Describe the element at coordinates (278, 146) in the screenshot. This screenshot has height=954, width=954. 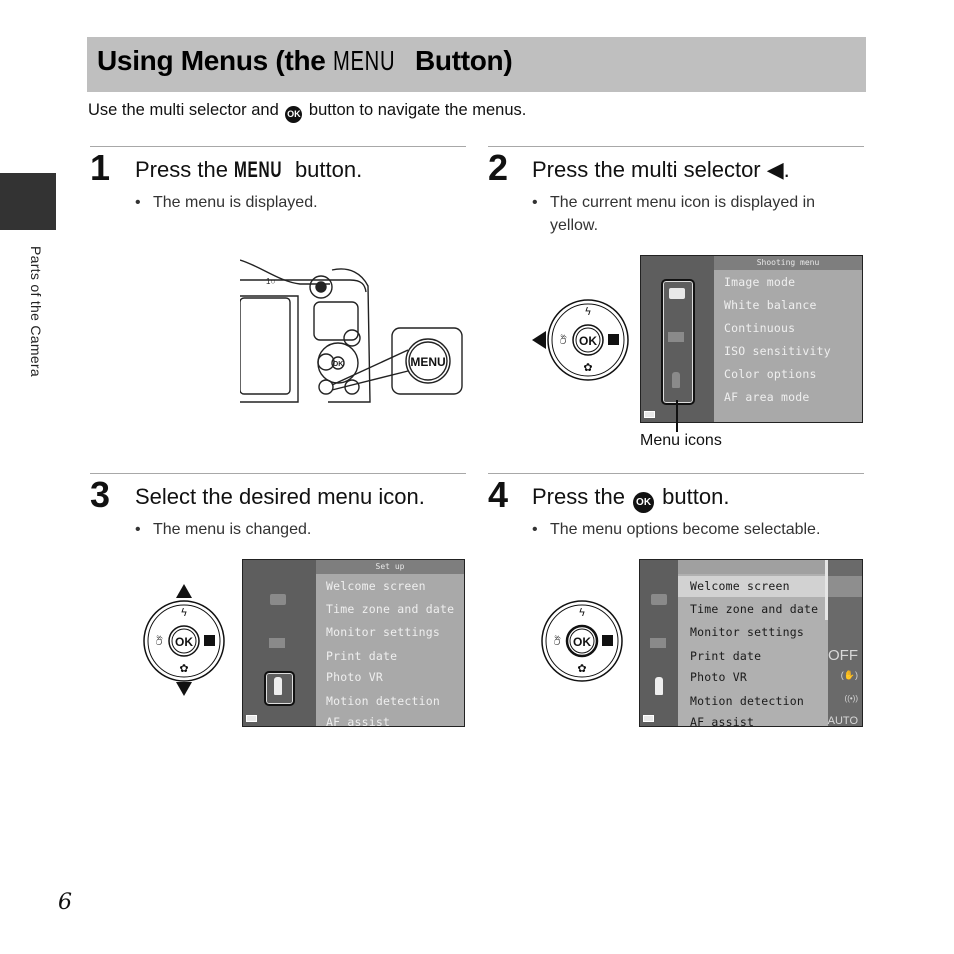
I see `step-1-rule` at that location.